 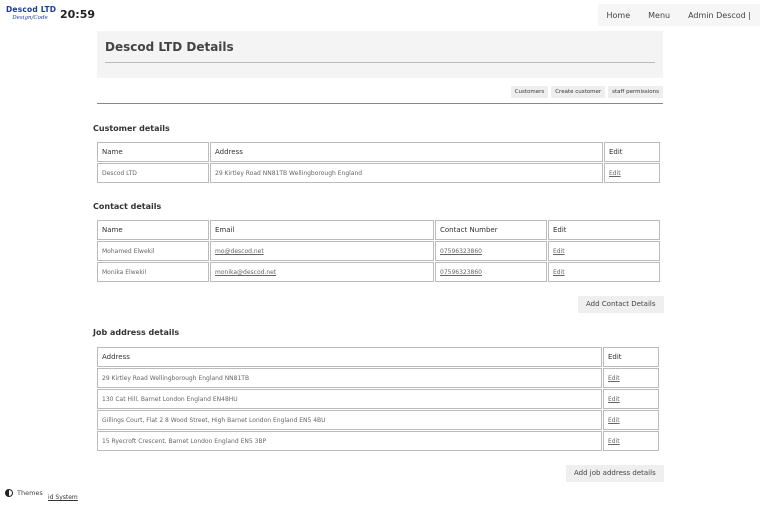 What do you see at coordinates (245, 272) in the screenshot?
I see `email-link: monika@descod.net` at bounding box center [245, 272].